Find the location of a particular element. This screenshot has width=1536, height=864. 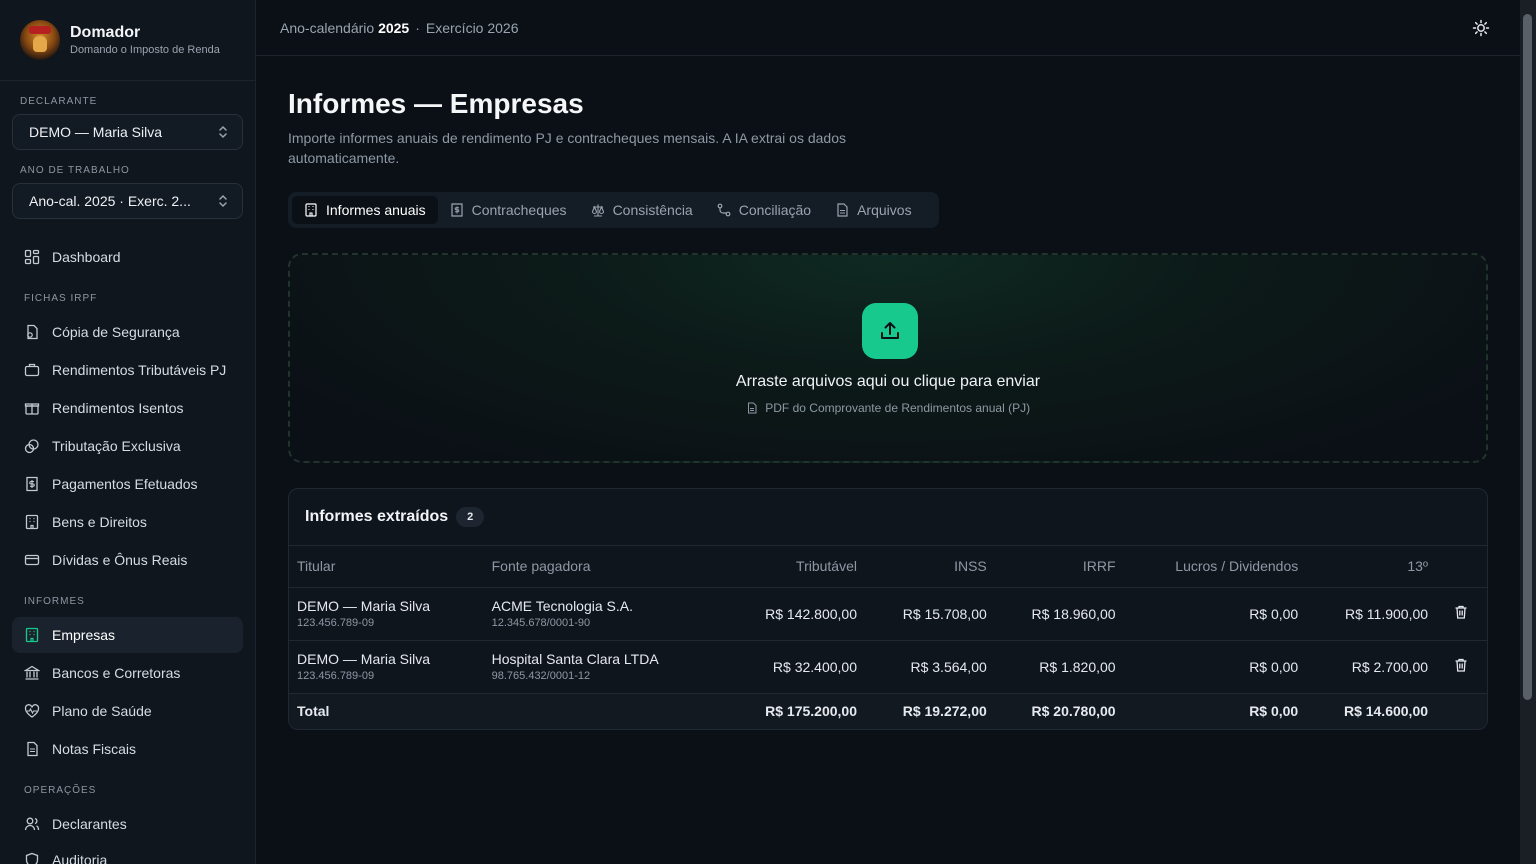

declarante-value: DEMO — Maria Silva is located at coordinates (96, 132).